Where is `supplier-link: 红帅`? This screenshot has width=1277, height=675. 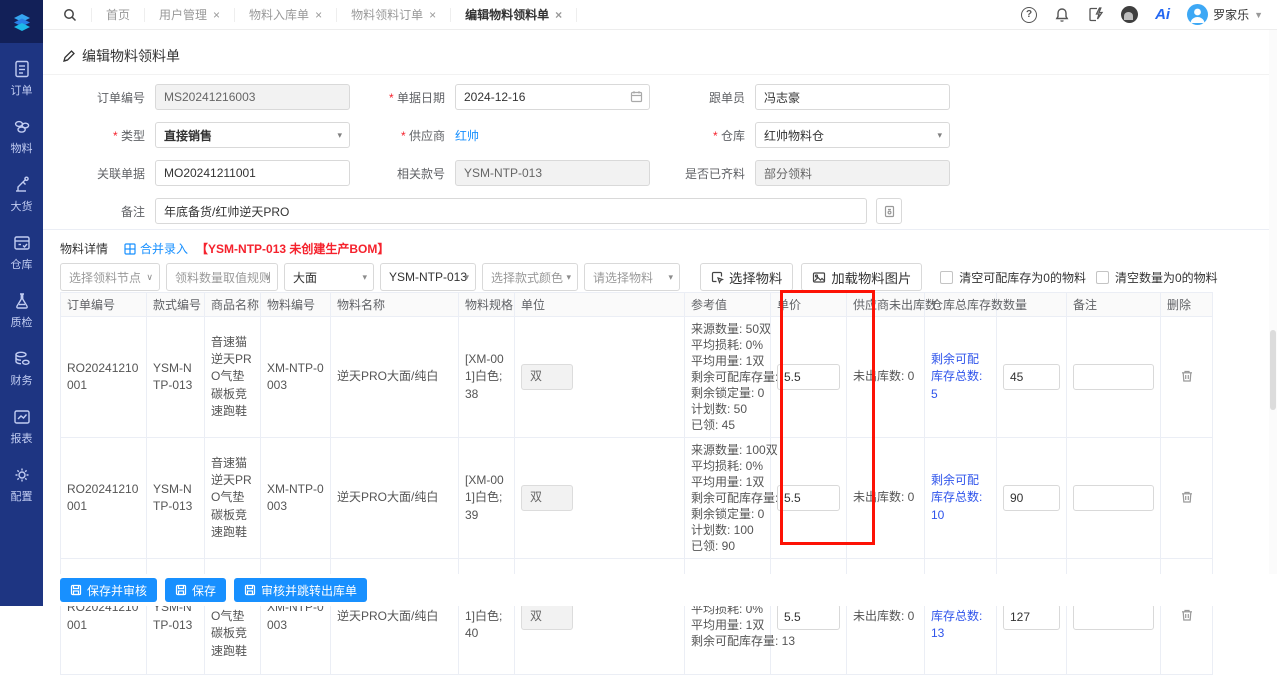
supplier-link: 红帅 is located at coordinates (467, 136).